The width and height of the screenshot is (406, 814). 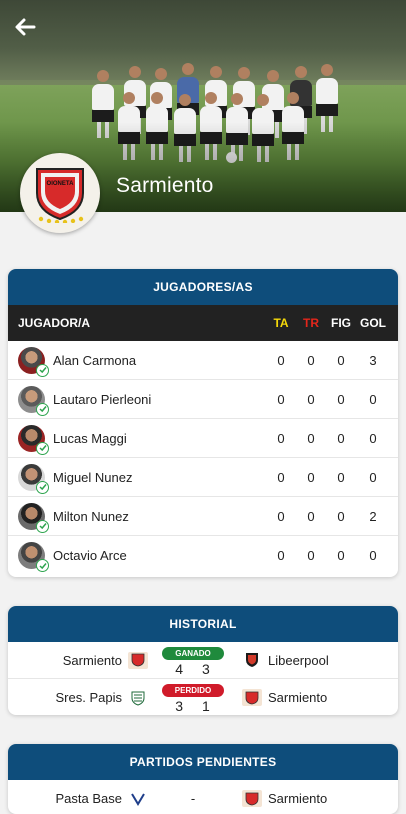 I want to click on away-team-name: Libeerpool, so click(x=298, y=660).